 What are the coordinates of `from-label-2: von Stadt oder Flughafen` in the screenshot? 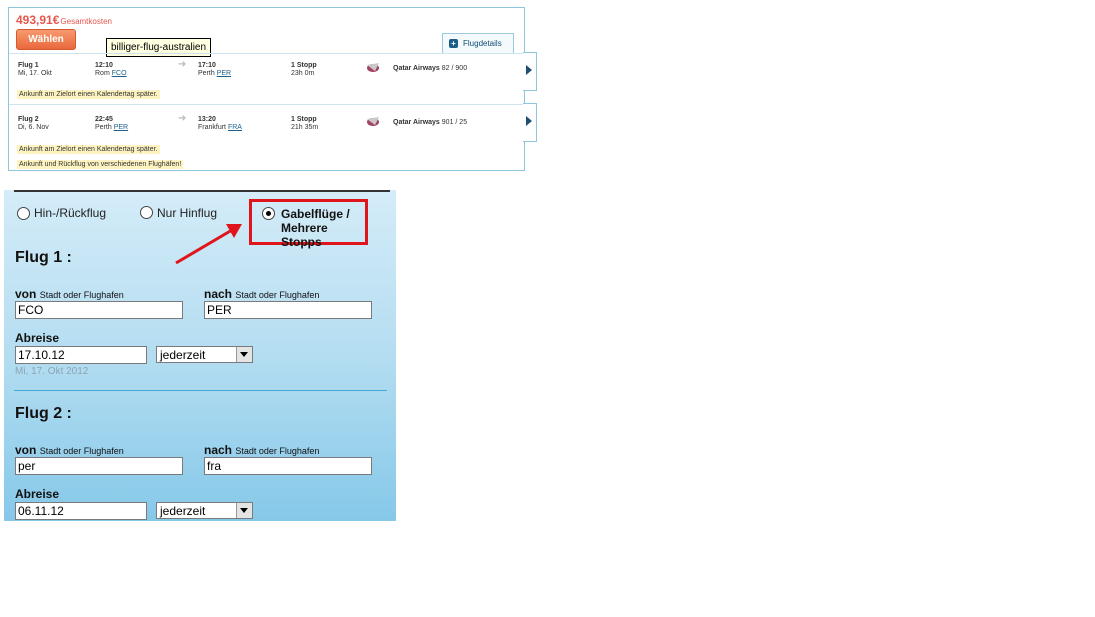 It's located at (69, 450).